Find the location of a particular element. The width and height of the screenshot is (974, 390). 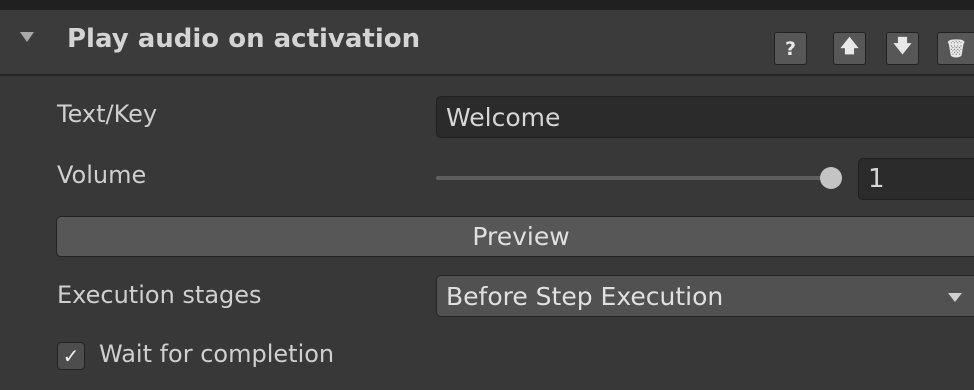

chevron-down-icon is located at coordinates (955, 297).